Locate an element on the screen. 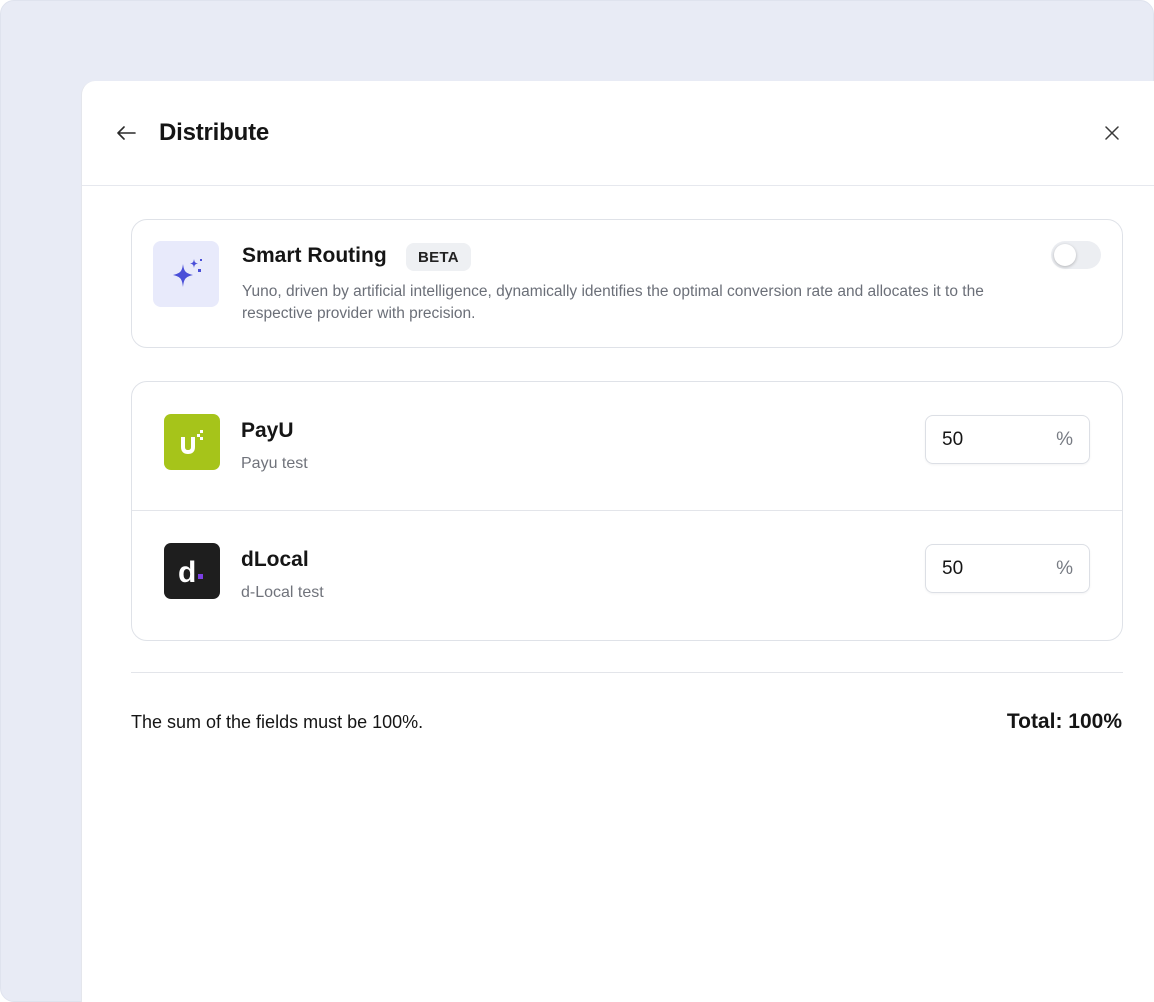  smart-routing-toggle is located at coordinates (1076, 255).